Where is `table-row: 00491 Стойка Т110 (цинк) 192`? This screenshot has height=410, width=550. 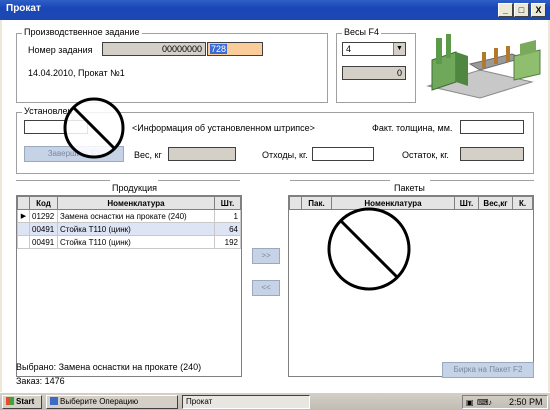 table-row: 00491 Стойка Т110 (цинк) 192 is located at coordinates (129, 242).